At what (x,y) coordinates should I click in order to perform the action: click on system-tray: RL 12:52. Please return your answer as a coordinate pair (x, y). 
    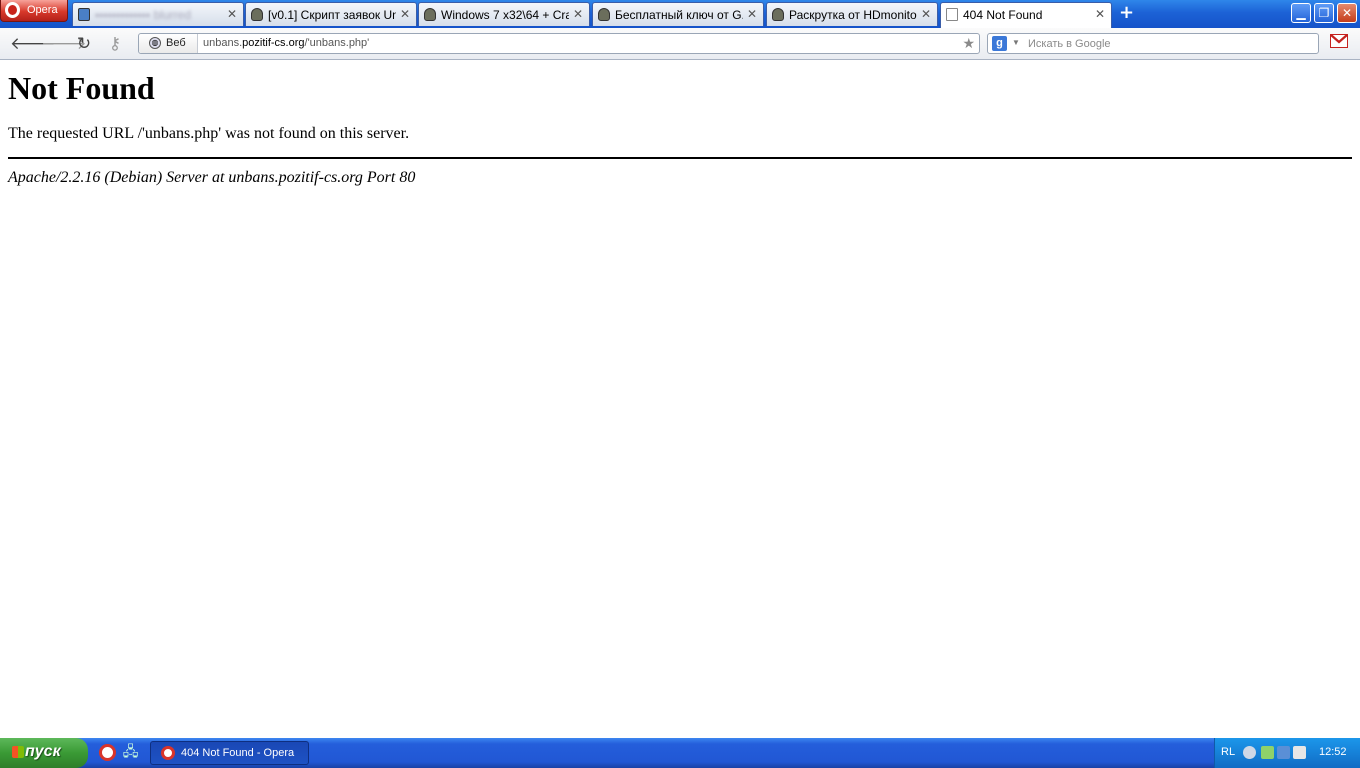
    Looking at the image, I should click on (1287, 753).